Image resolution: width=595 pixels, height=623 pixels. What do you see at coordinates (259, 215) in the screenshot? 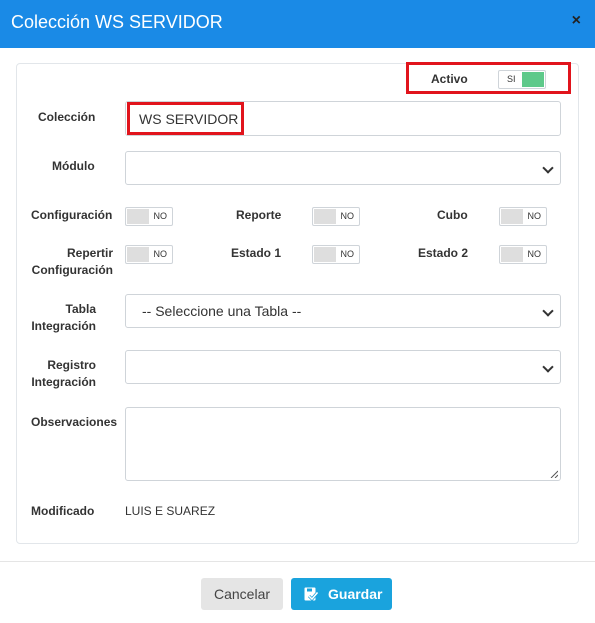
I see `reporte-label: Reporte` at bounding box center [259, 215].